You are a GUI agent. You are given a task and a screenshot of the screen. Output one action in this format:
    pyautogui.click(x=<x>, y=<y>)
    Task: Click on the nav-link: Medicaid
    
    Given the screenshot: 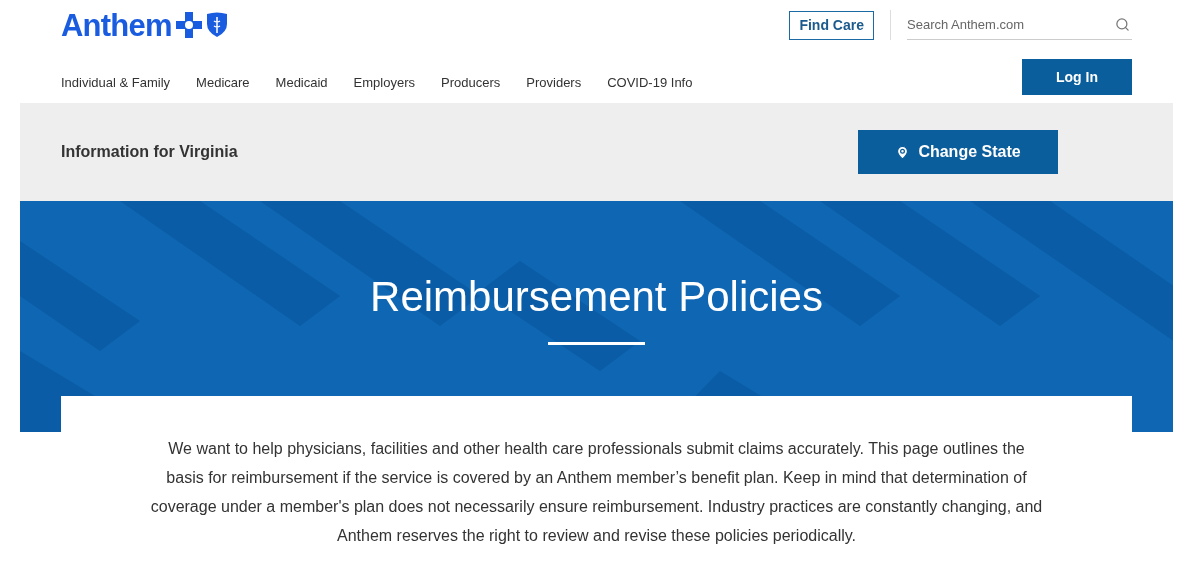 What is the action you would take?
    pyautogui.click(x=301, y=83)
    